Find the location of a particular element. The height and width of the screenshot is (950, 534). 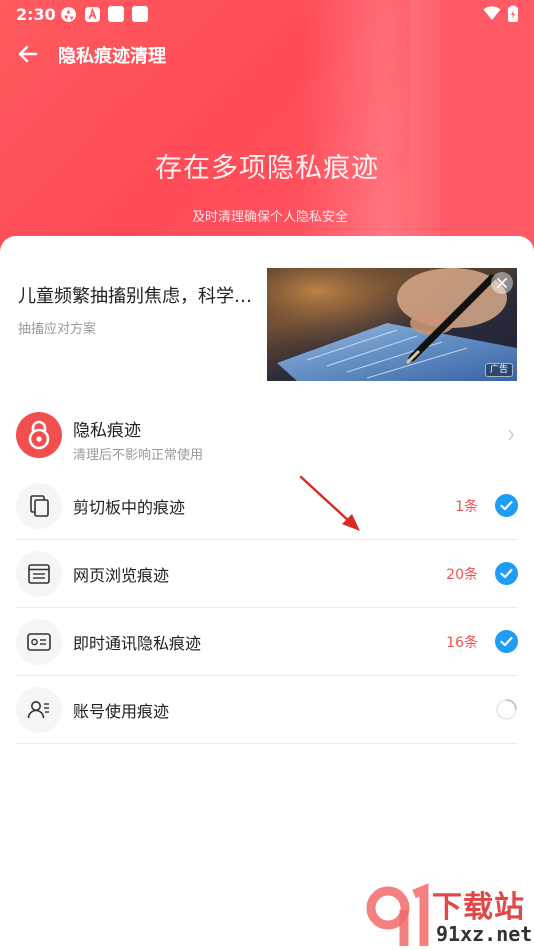

id-card-icon-wrap is located at coordinates (39, 642).